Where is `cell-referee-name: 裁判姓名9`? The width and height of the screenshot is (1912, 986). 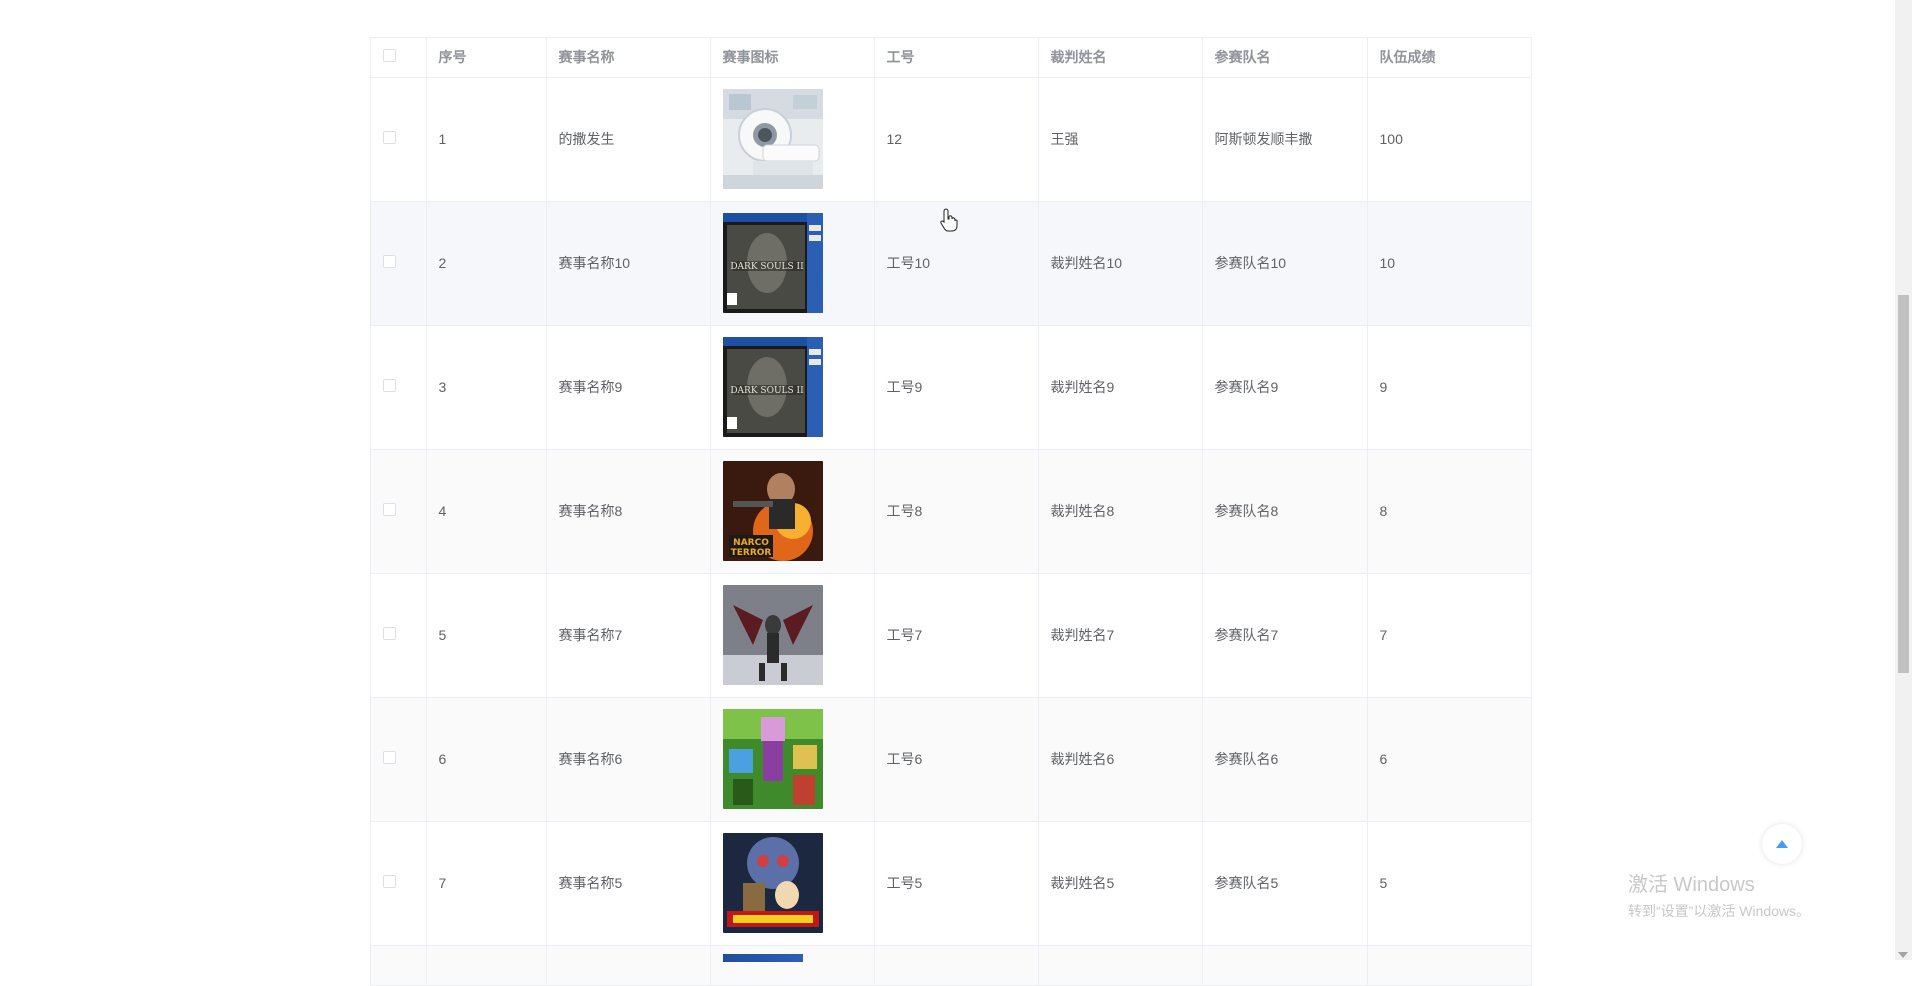
cell-referee-name: 裁判姓名9 is located at coordinates (1120, 387).